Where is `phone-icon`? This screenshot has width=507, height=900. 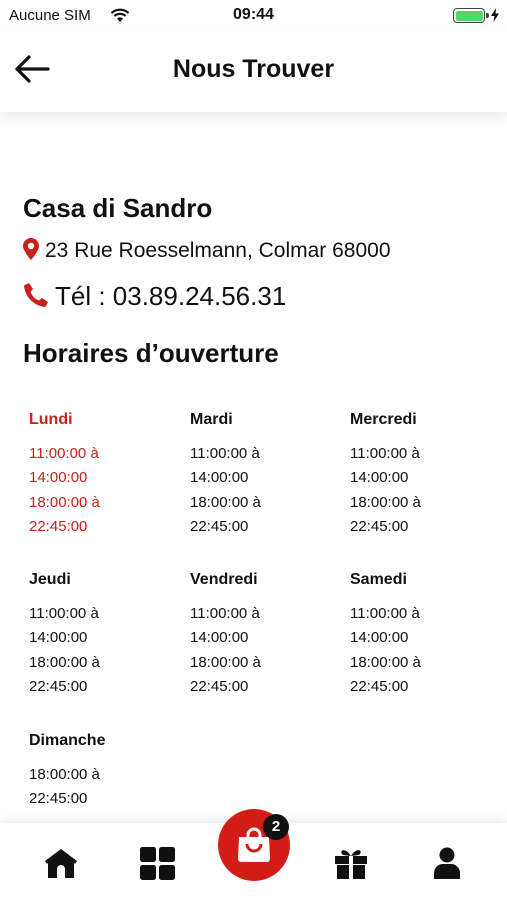
phone-icon is located at coordinates (36, 298).